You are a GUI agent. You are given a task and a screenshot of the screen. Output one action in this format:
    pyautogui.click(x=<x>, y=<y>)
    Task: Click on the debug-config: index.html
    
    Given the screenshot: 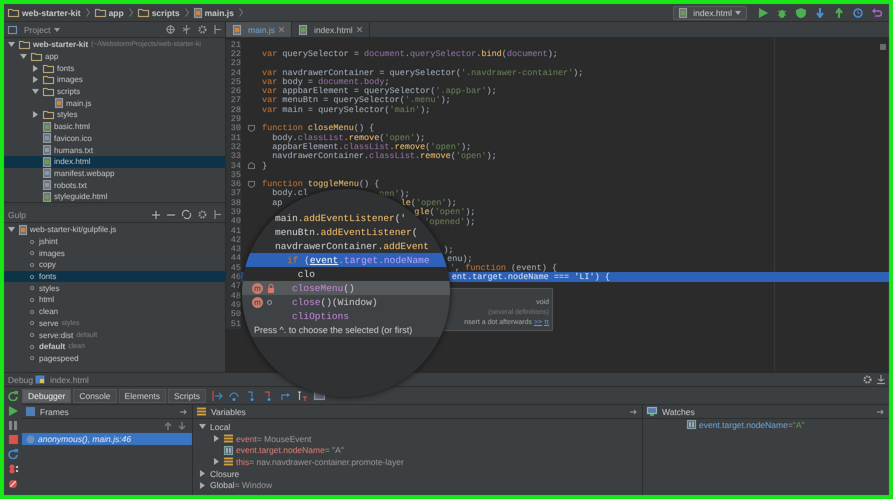 What is the action you would take?
    pyautogui.click(x=69, y=379)
    